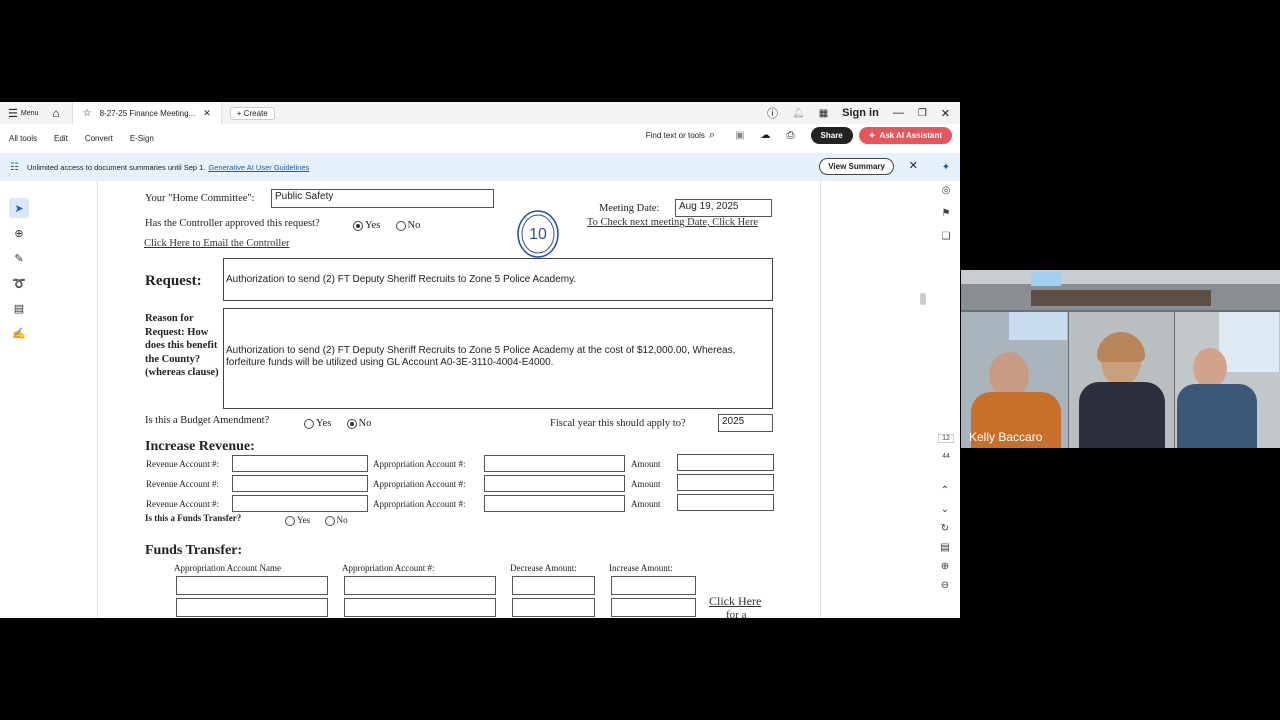 Image resolution: width=1280 pixels, height=720 pixels. Describe the element at coordinates (945, 585) in the screenshot. I see `zoom-out-icon: ⊖` at that location.